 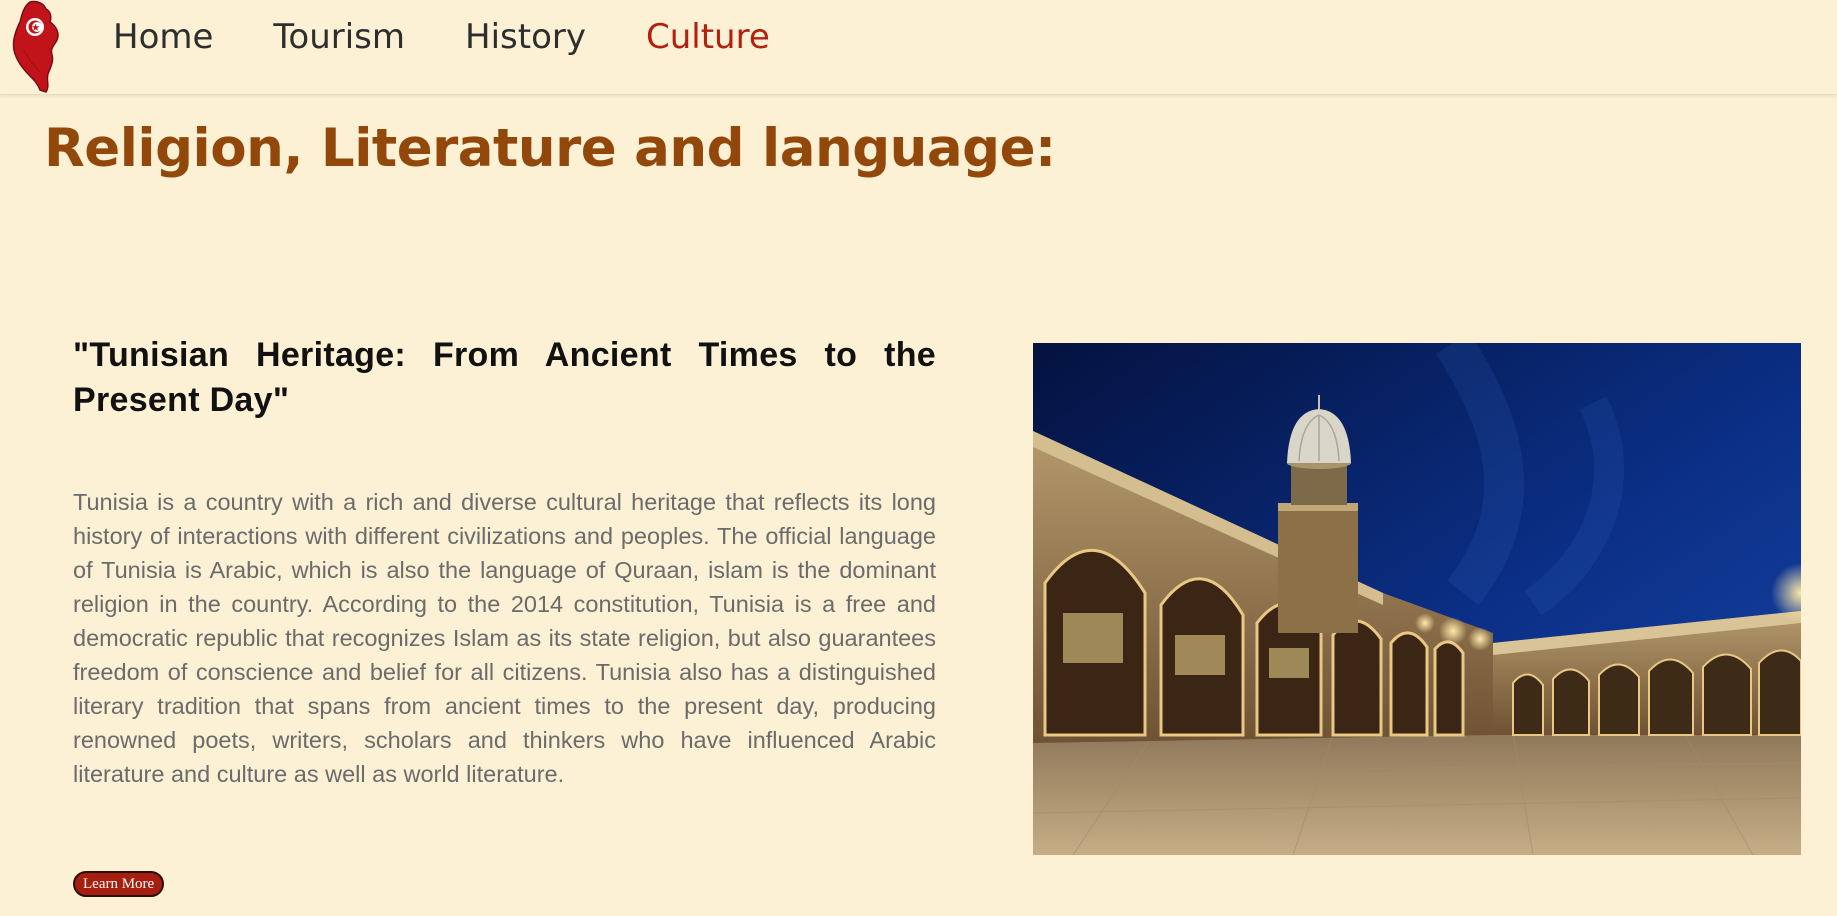 What do you see at coordinates (119, 884) in the screenshot?
I see `learn-more-button: Learn More` at bounding box center [119, 884].